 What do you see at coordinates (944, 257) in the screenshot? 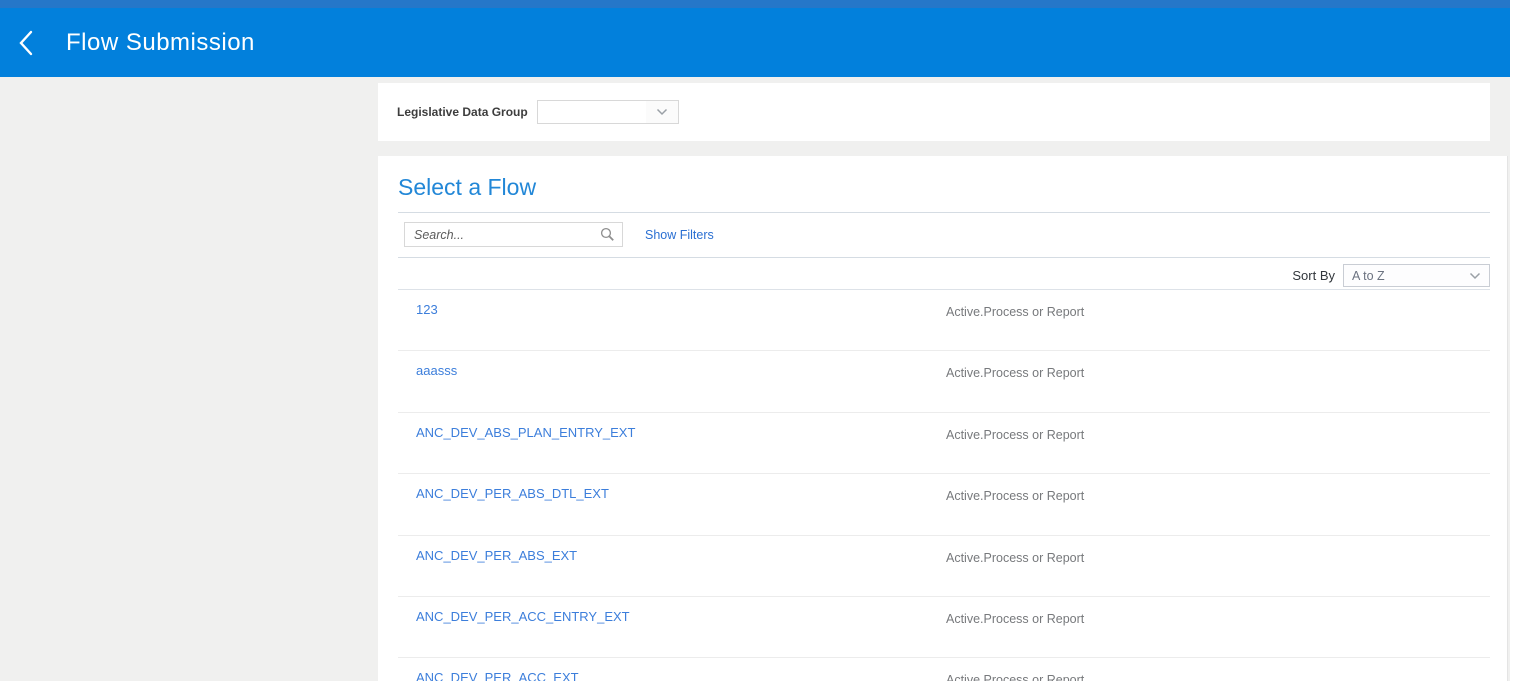
I see `search-row-divider` at bounding box center [944, 257].